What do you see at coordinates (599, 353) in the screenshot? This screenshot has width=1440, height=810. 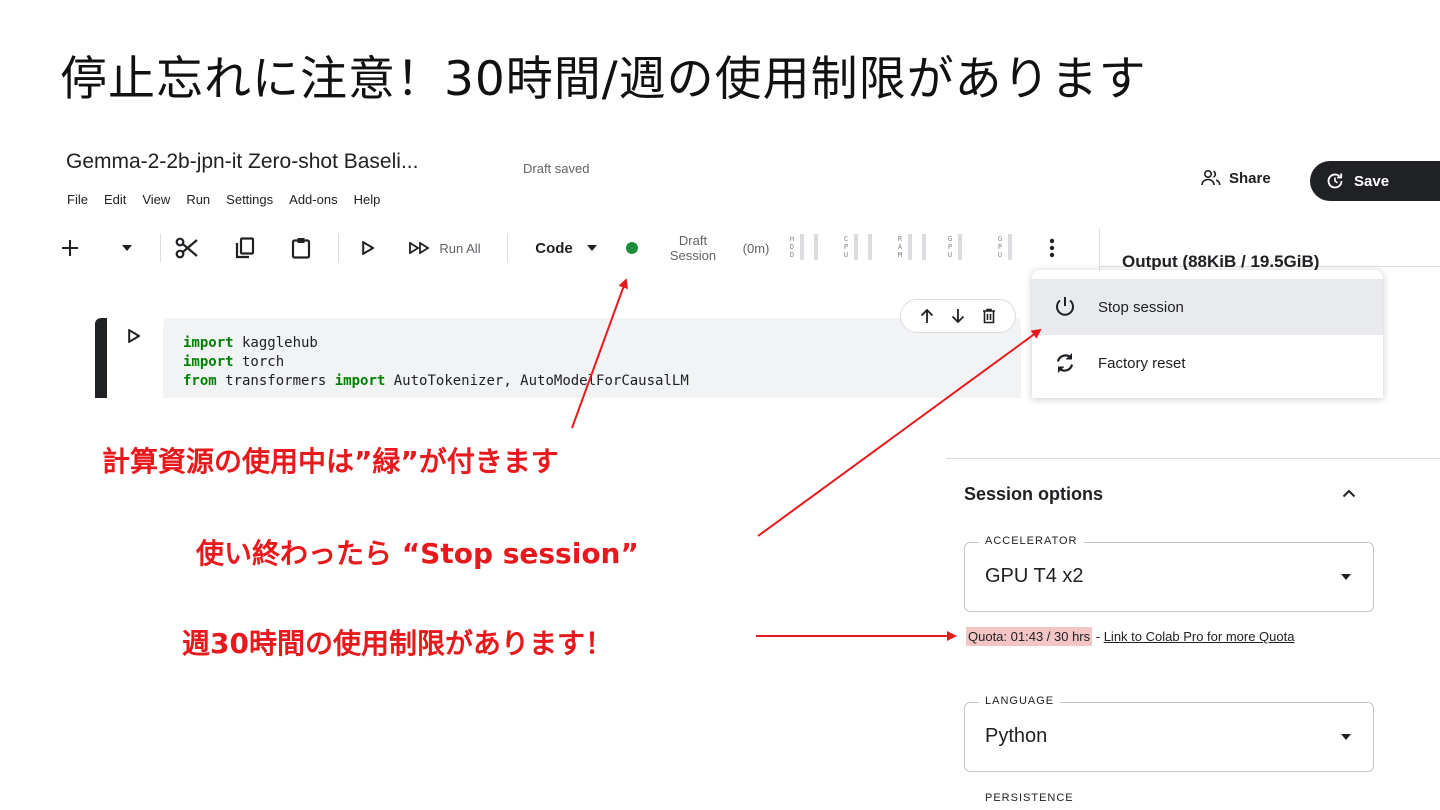 I see `arrow-to-green-dot` at bounding box center [599, 353].